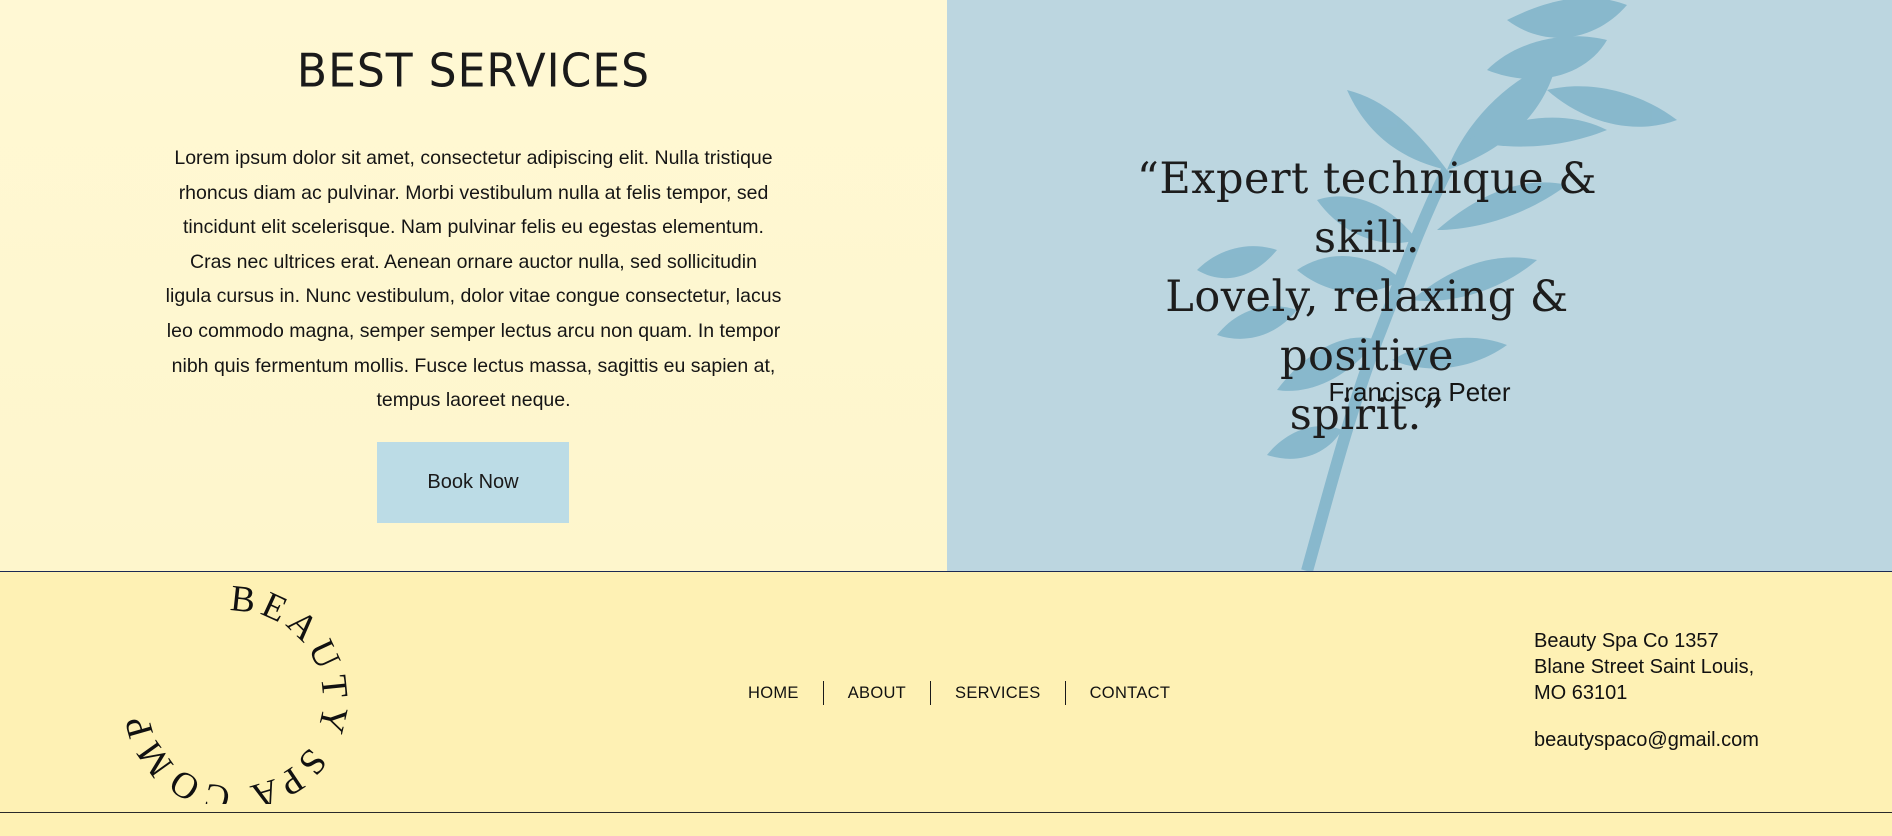 Image resolution: width=1892 pixels, height=836 pixels. What do you see at coordinates (1581, 693) in the screenshot?
I see `address-line: MO 63101` at bounding box center [1581, 693].